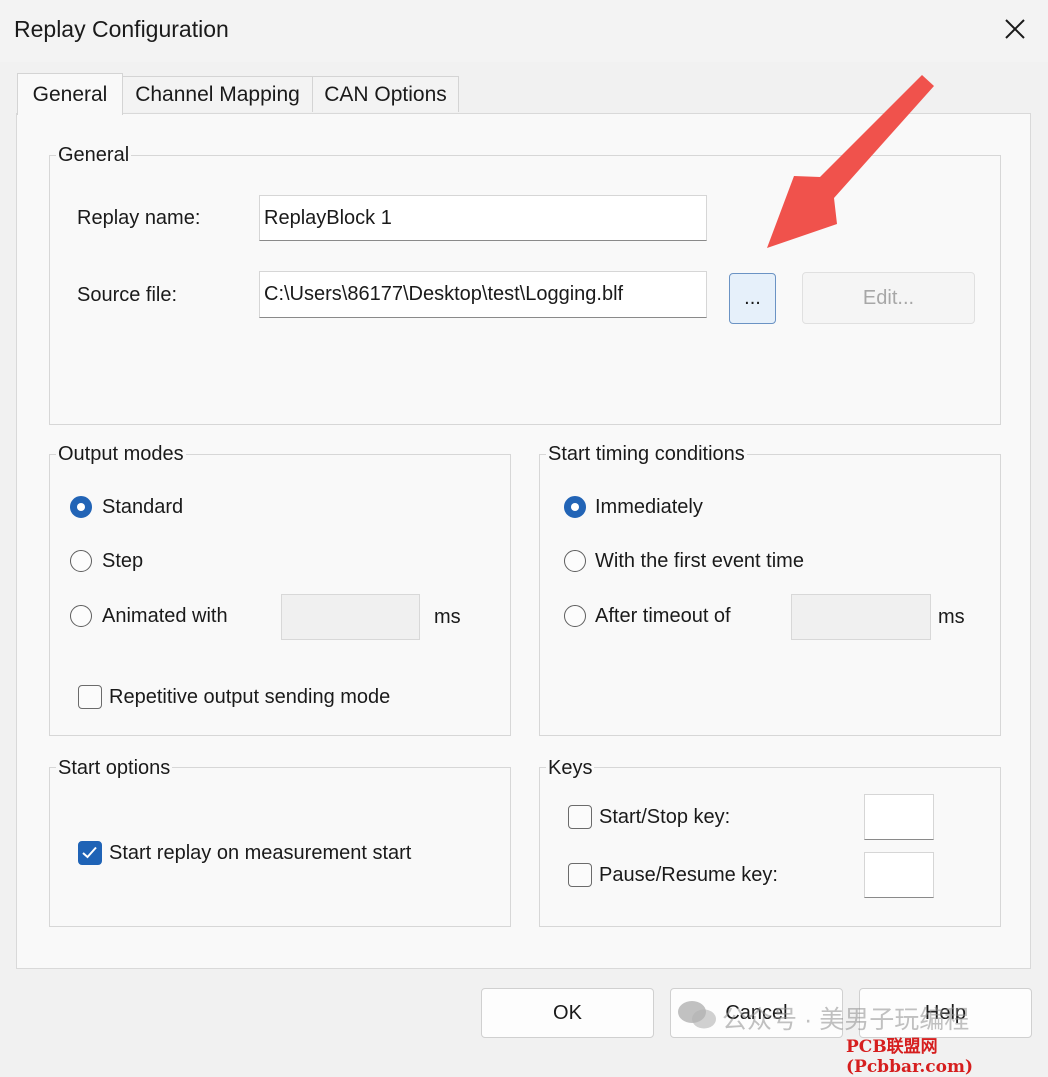  I want to click on checkmark-icon, so click(89, 852).